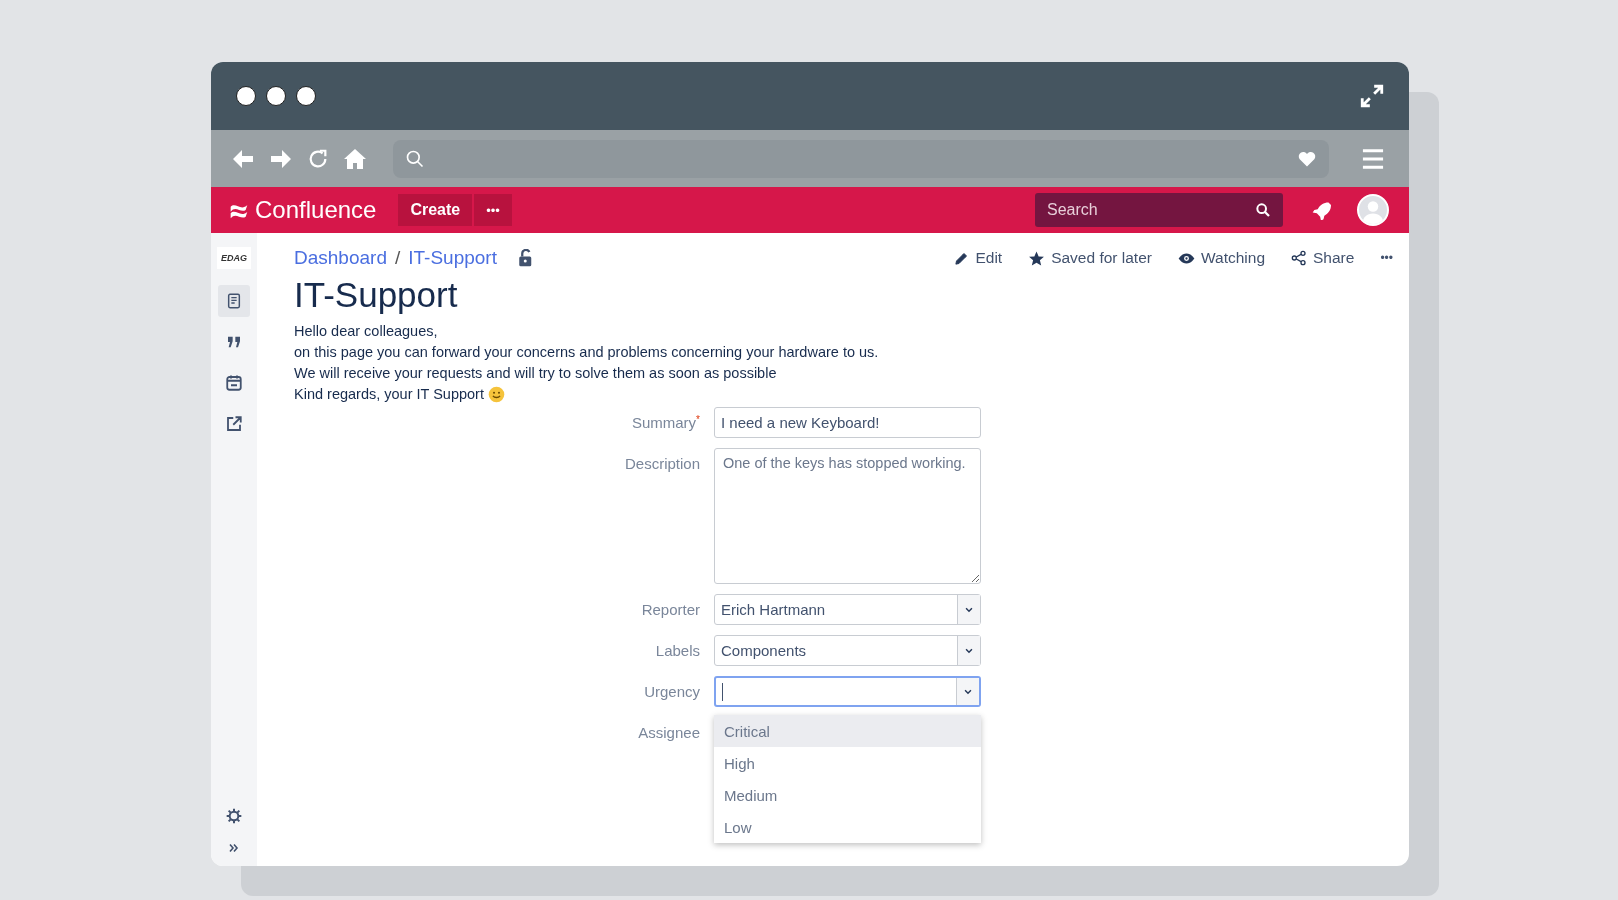  What do you see at coordinates (234, 816) in the screenshot?
I see `settings-icon` at bounding box center [234, 816].